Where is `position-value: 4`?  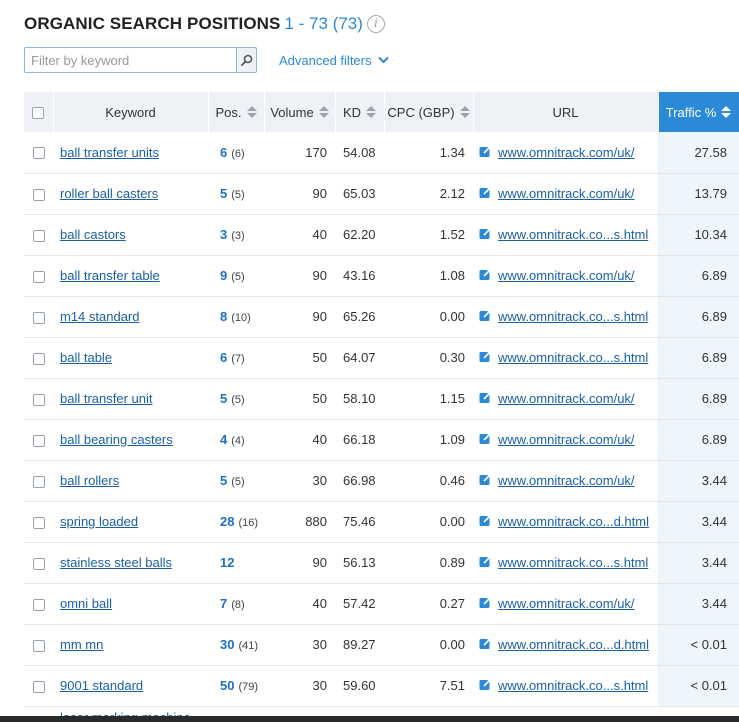 position-value: 4 is located at coordinates (223, 439).